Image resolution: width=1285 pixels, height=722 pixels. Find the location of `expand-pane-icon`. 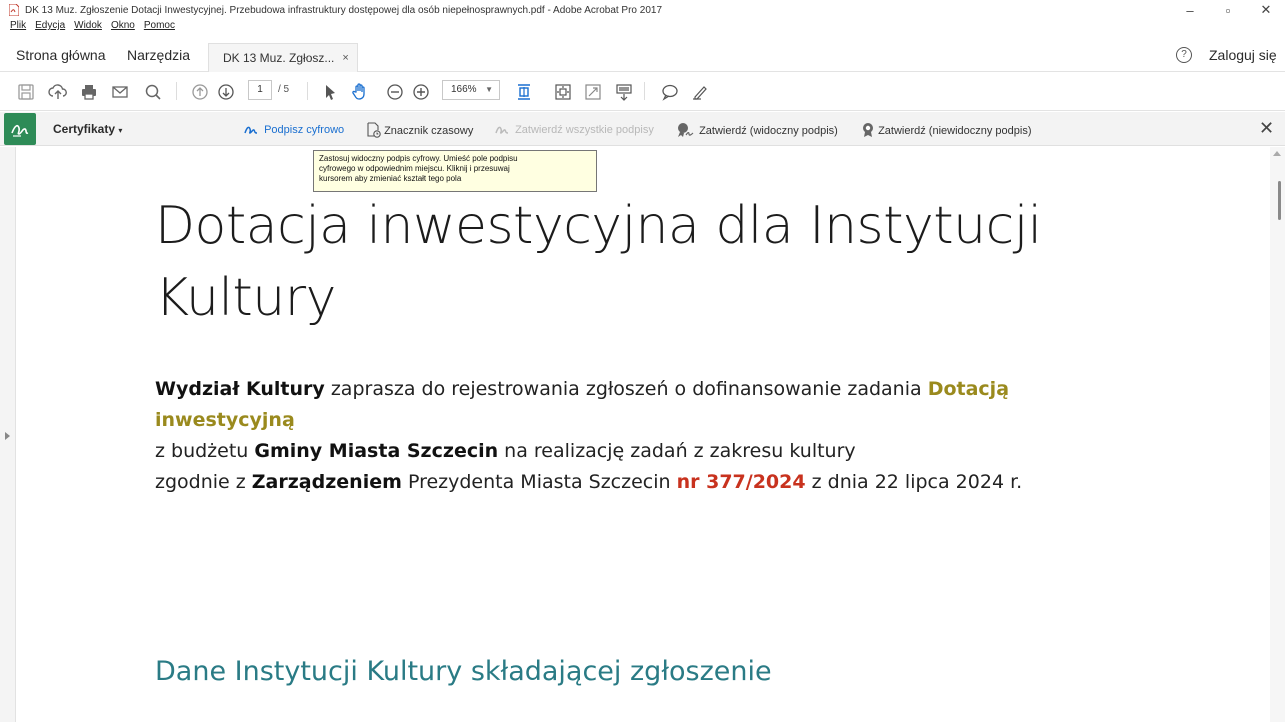

expand-pane-icon is located at coordinates (7, 436).